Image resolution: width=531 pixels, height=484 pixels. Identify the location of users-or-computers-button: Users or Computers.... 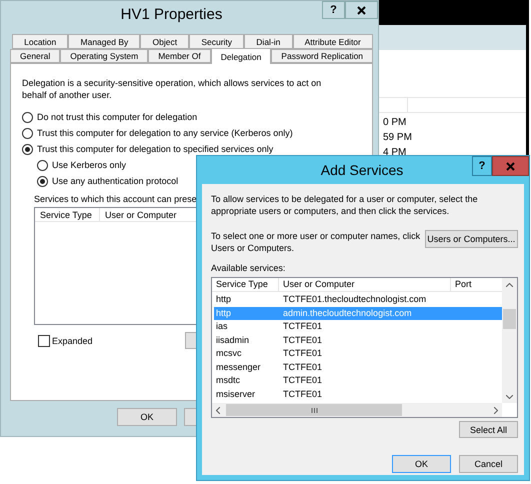
(471, 239).